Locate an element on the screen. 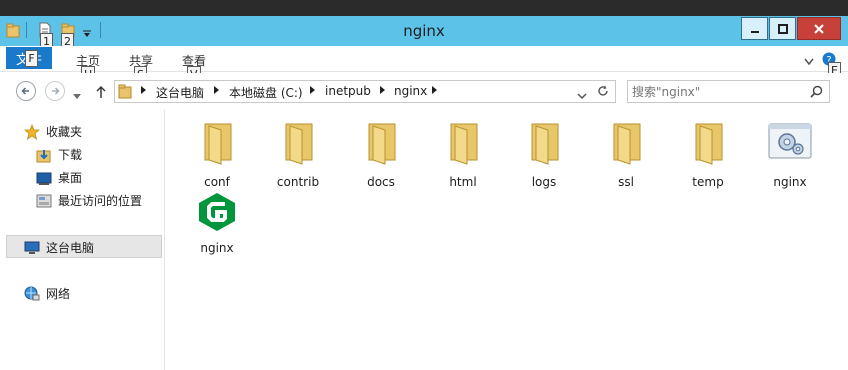 Image resolution: width=848 pixels, height=370 pixels. close-button is located at coordinates (819, 28).